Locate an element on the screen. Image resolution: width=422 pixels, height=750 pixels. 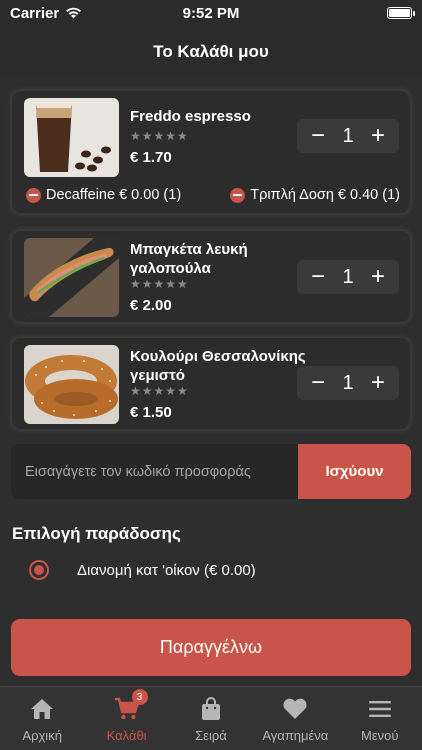
tab-bar: Αρχική 3 Καλάθι Σειρά Αγαπημένα Μενού is located at coordinates (211, 718).